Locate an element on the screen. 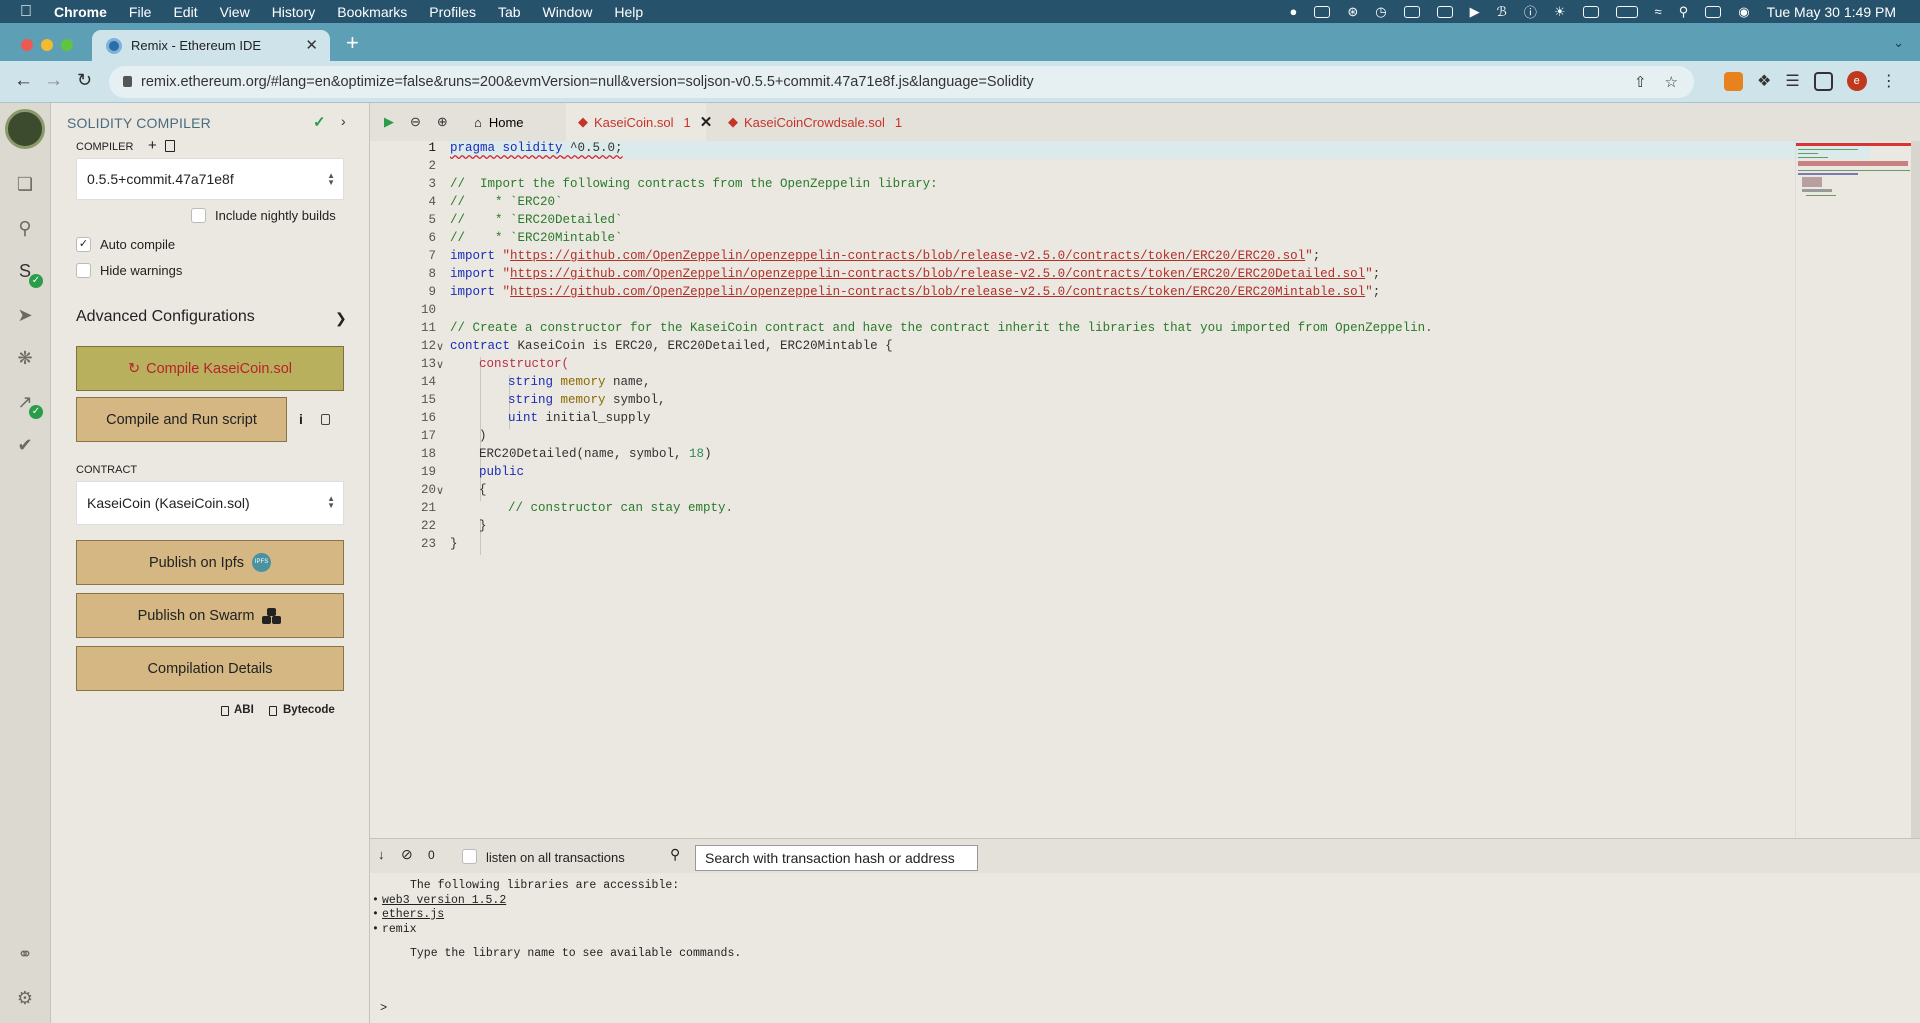 The image size is (1920, 1023). reading-list-icon: ☰ is located at coordinates (1792, 81).